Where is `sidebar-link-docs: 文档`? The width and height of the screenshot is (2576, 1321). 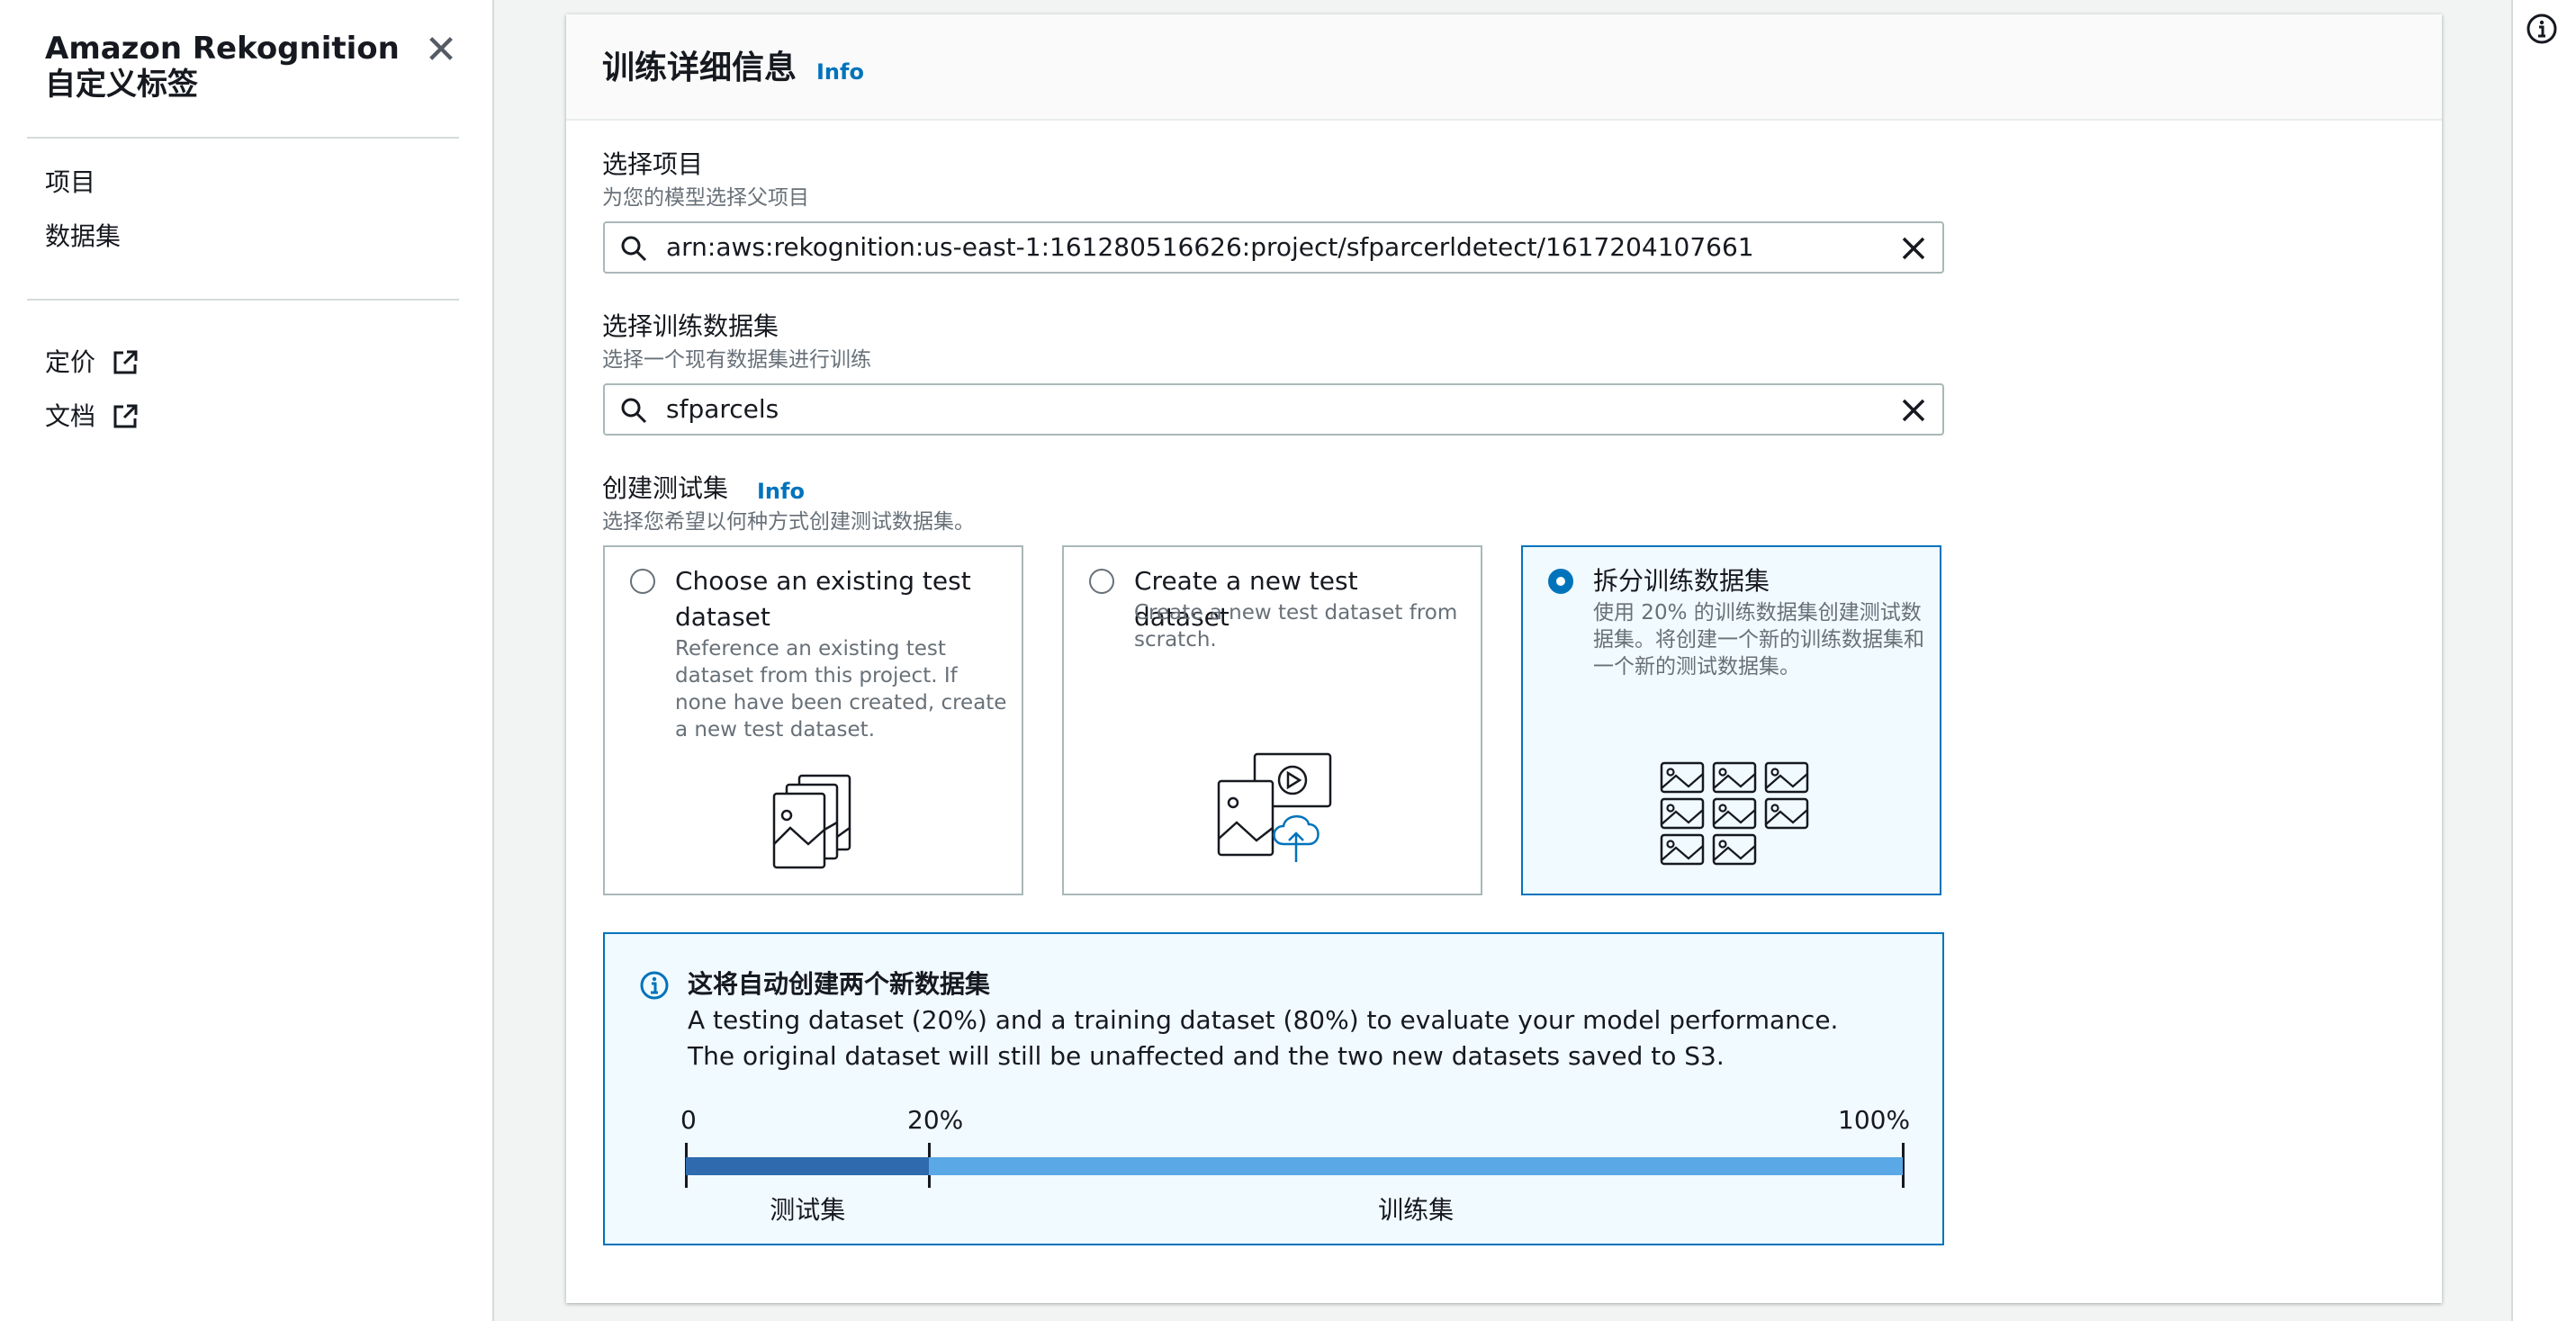 sidebar-link-docs: 文档 is located at coordinates (92, 417).